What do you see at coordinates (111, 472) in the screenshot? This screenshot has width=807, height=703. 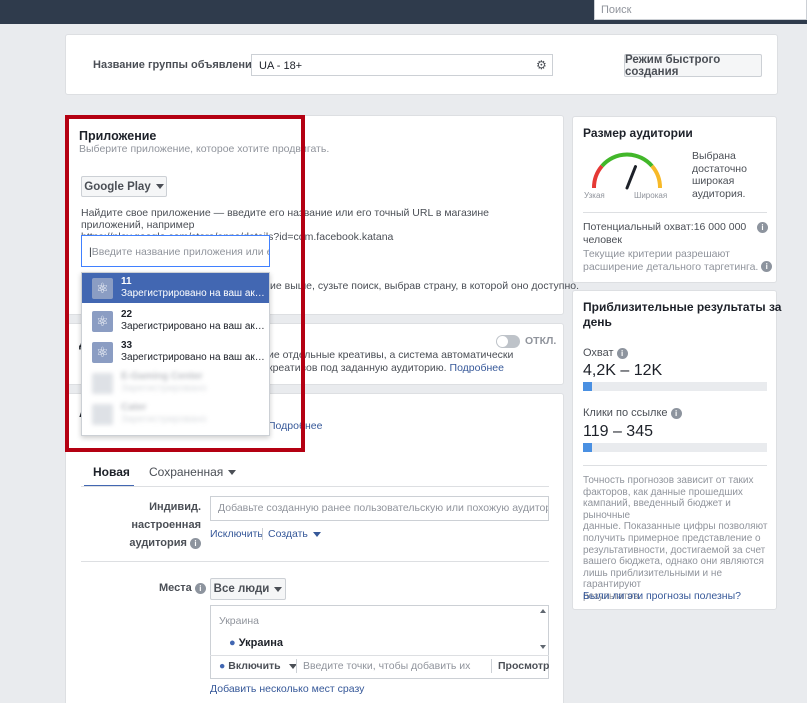 I see `tab-new: Новая` at bounding box center [111, 472].